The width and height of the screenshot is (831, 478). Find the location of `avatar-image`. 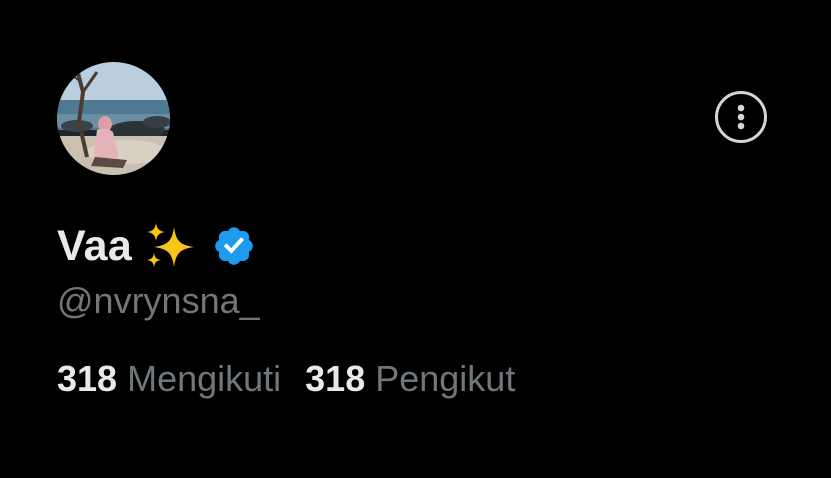

avatar-image is located at coordinates (113, 118).